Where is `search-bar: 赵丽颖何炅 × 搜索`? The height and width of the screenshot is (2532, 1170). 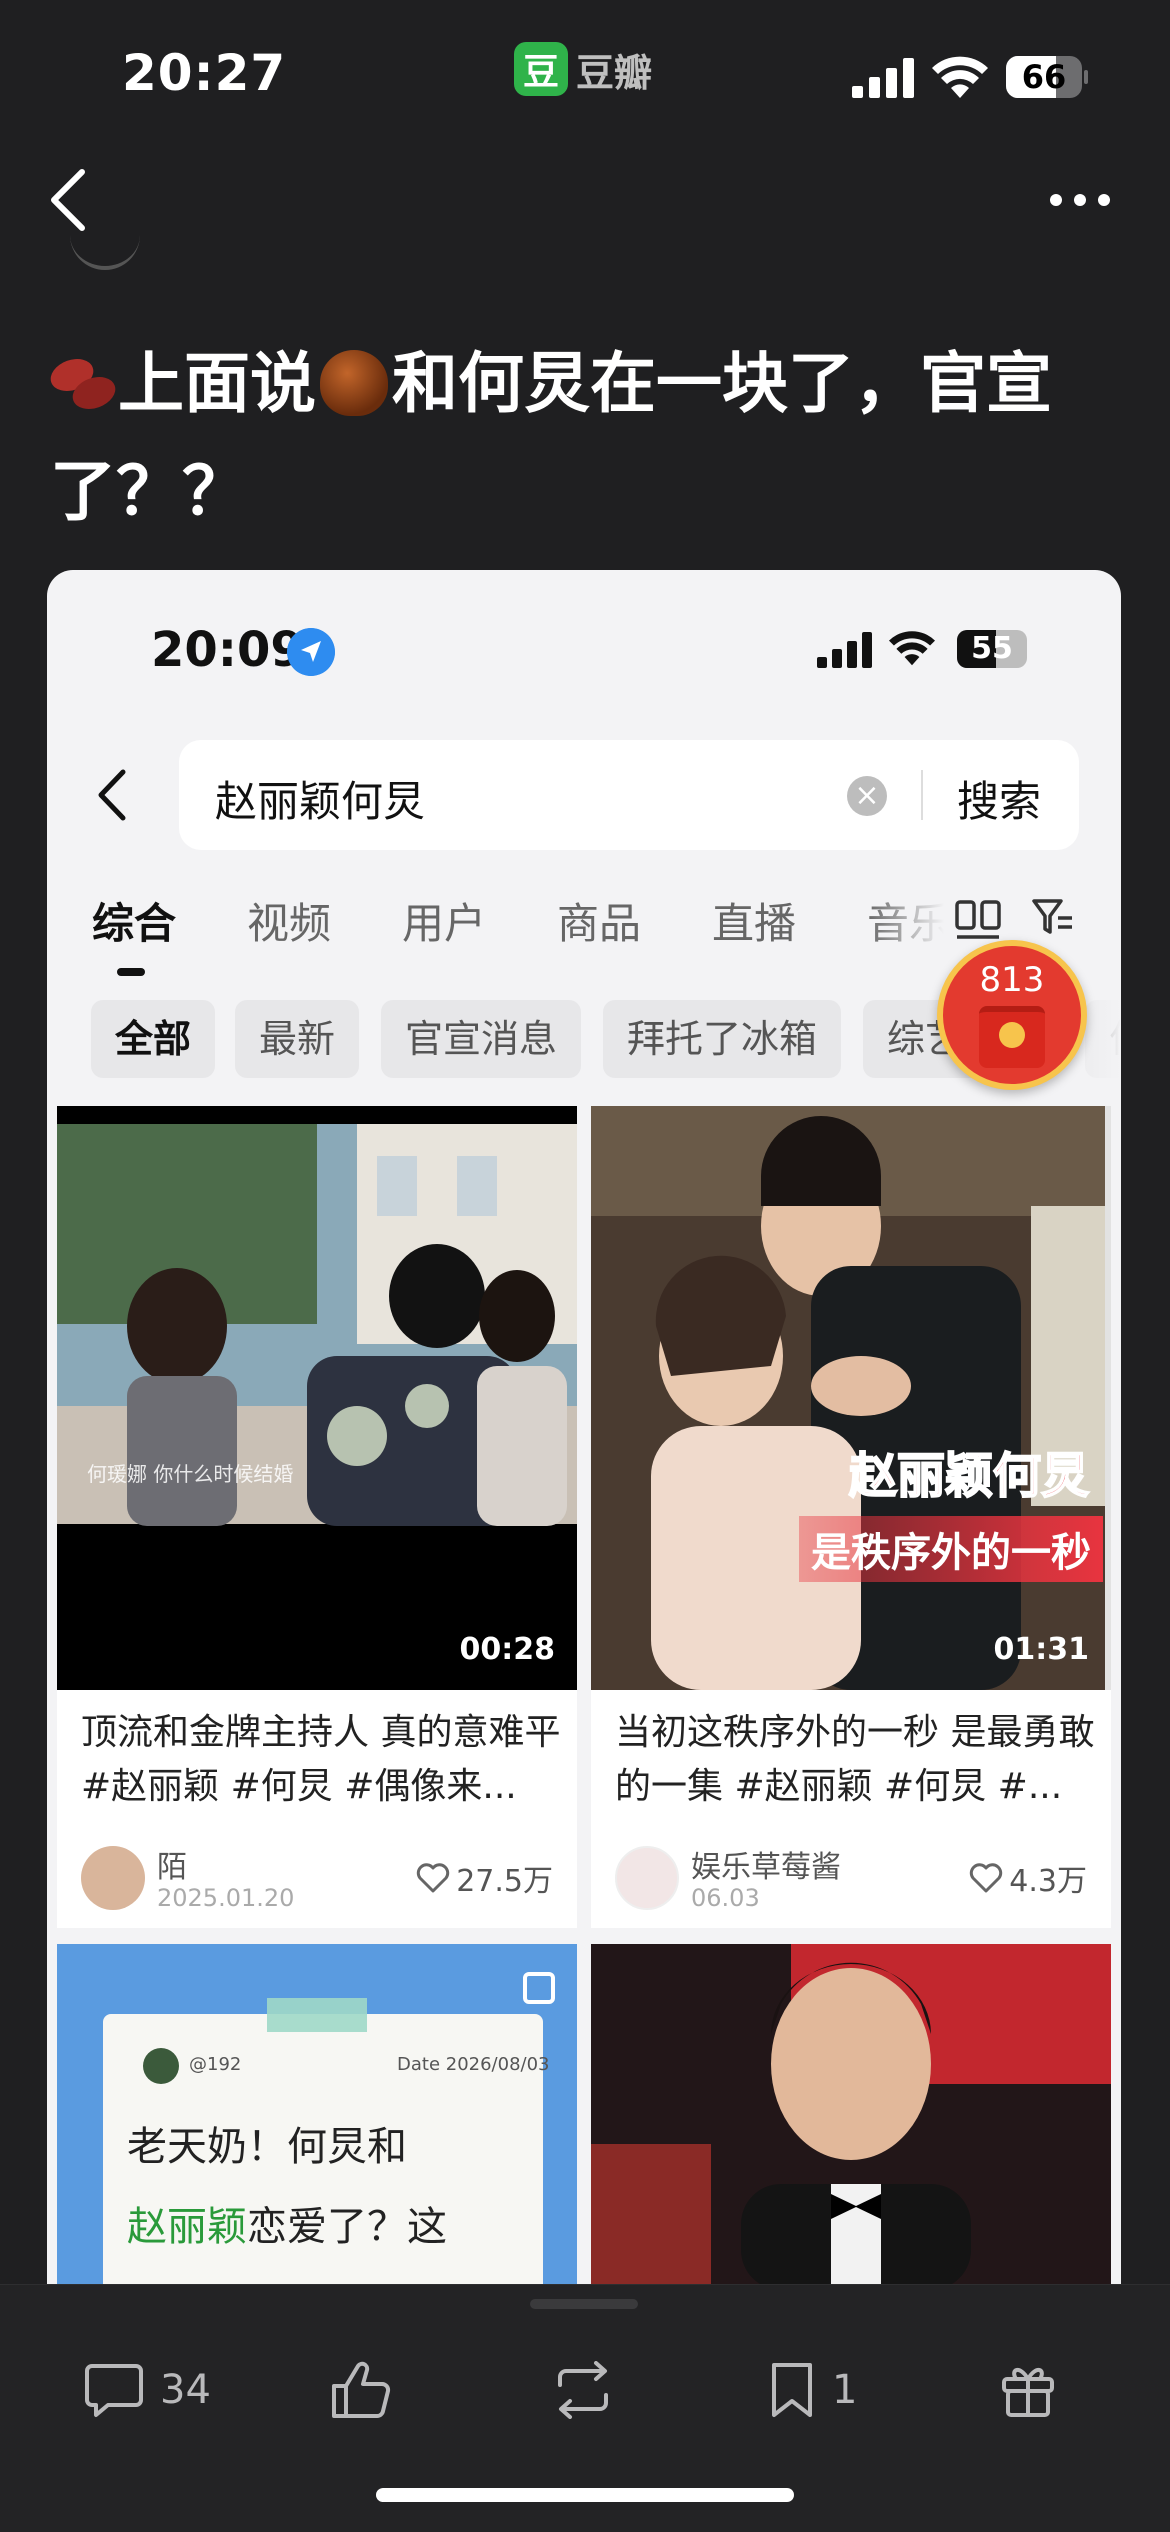
search-bar: 赵丽颖何炅 × 搜索 is located at coordinates (629, 795).